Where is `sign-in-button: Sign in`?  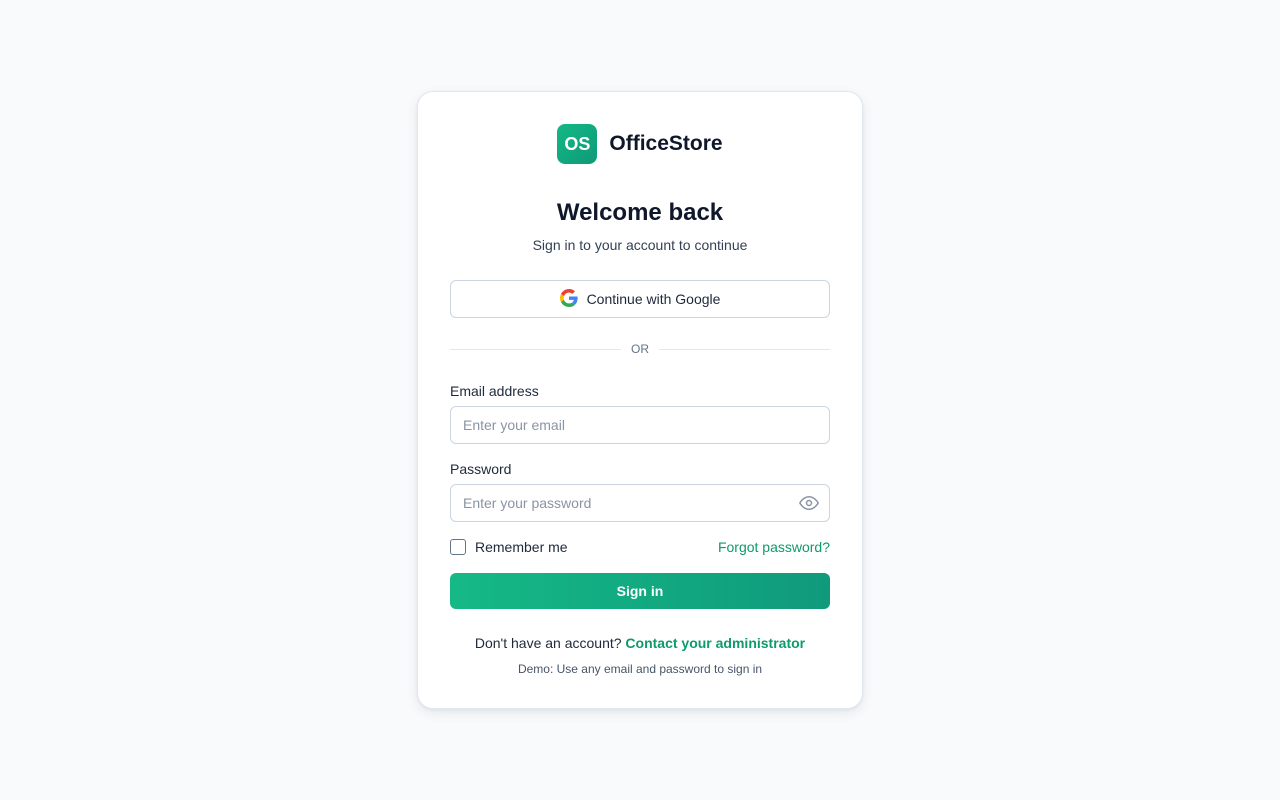
sign-in-button: Sign in is located at coordinates (640, 591).